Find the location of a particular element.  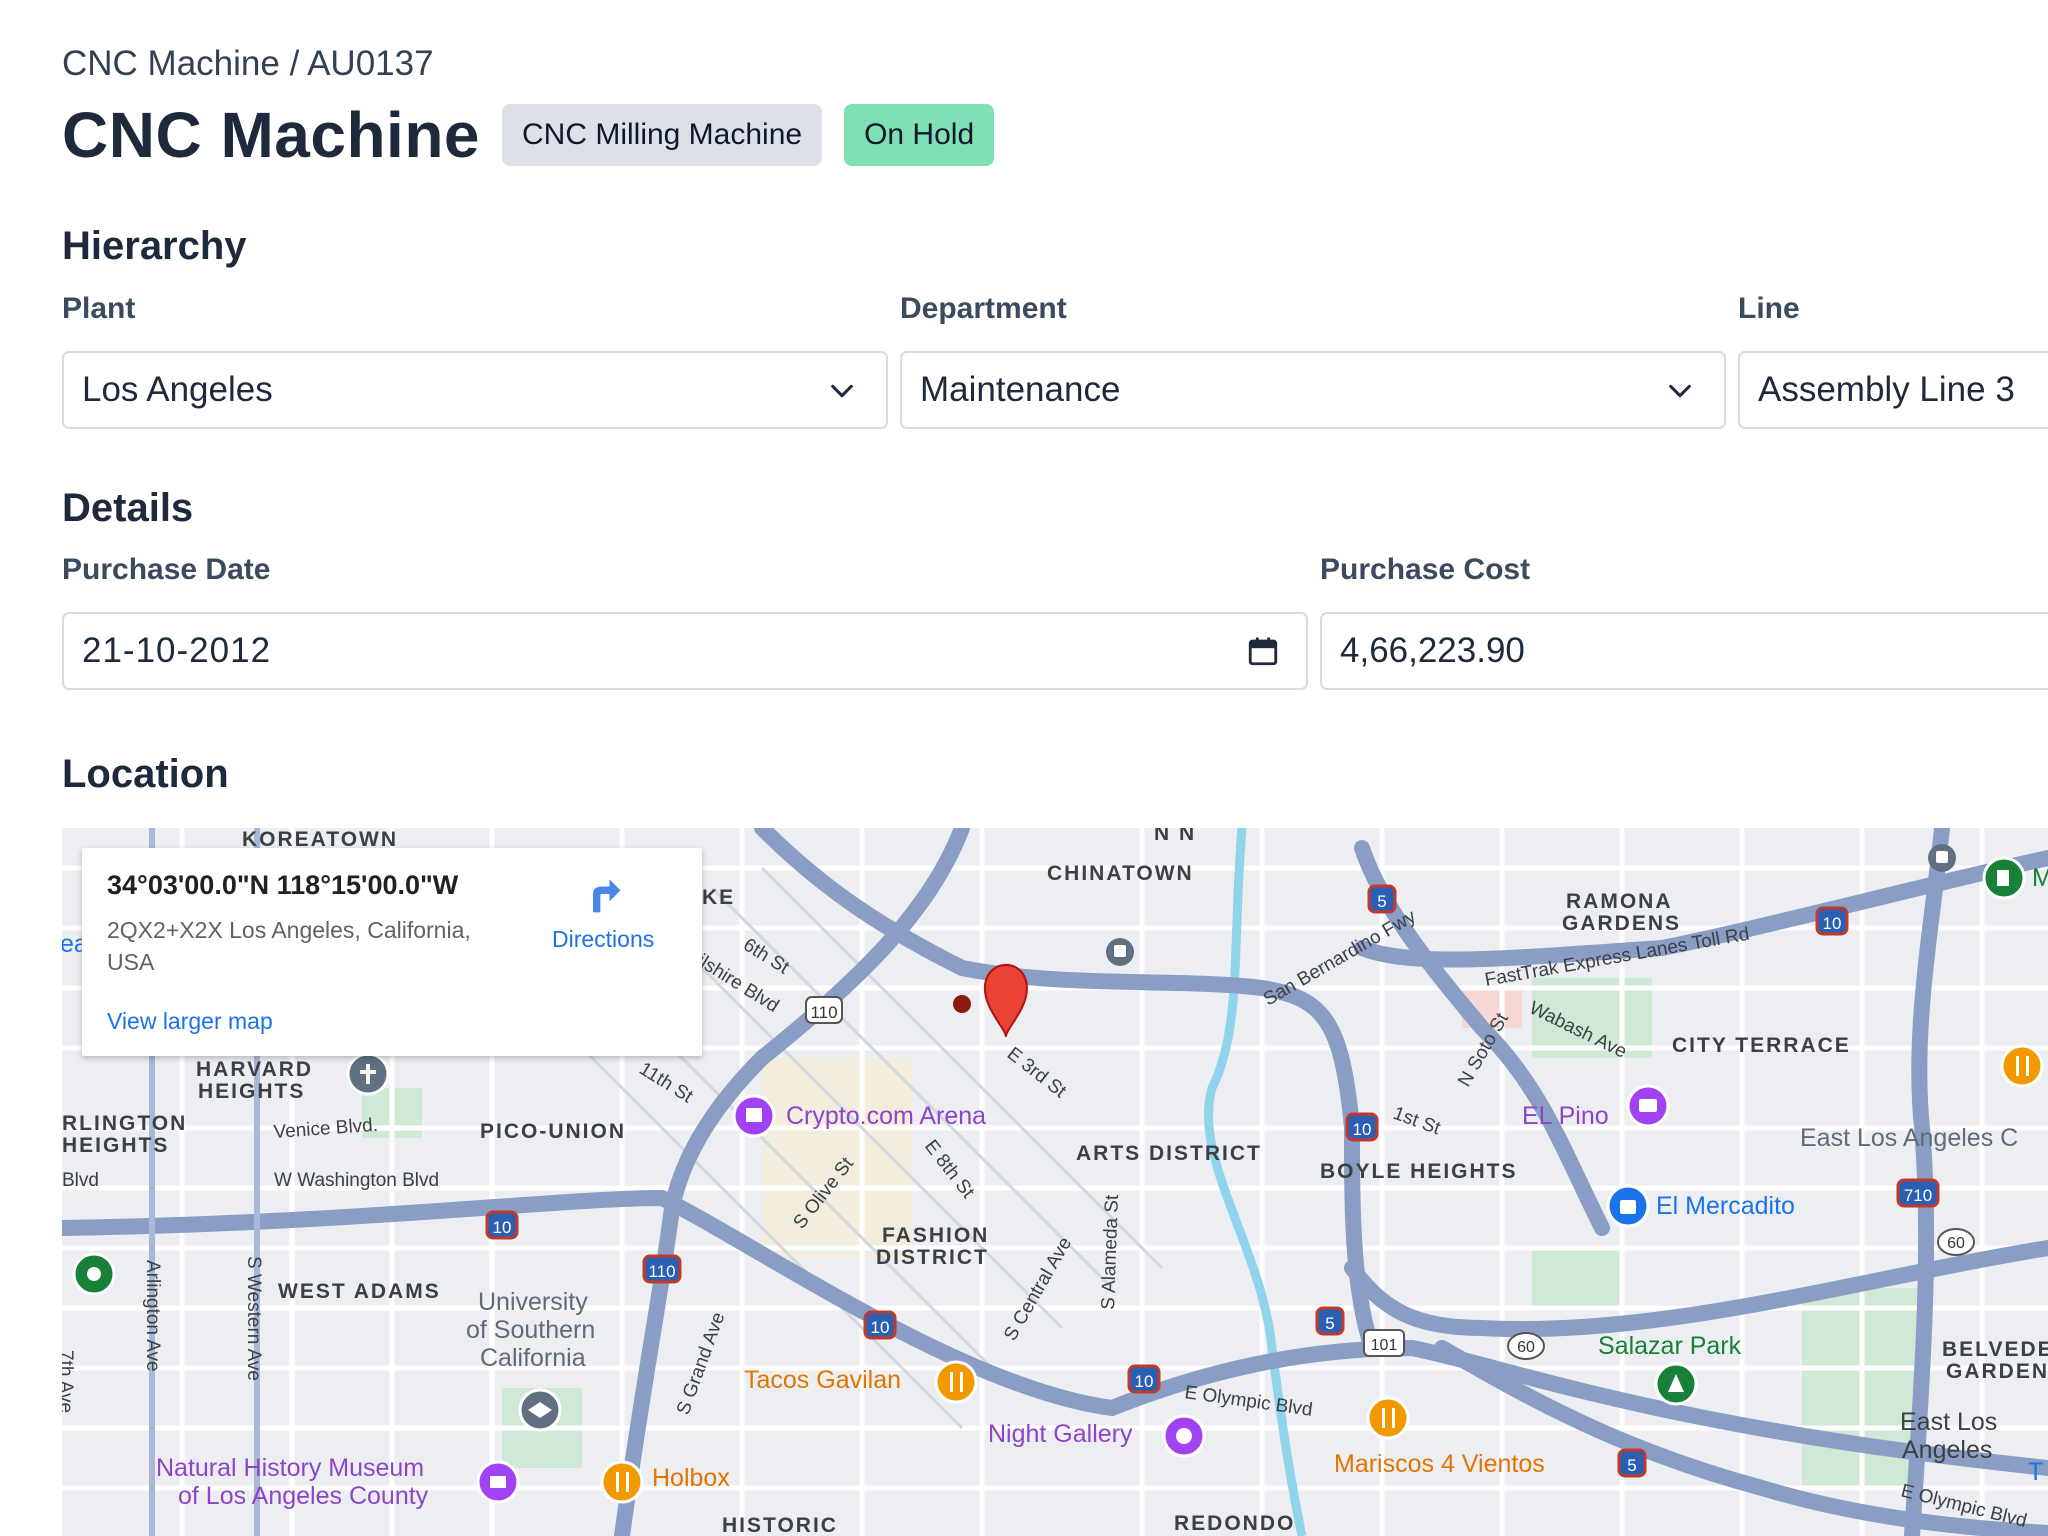

poi-label: East Los Angeles C is located at coordinates (1909, 1138).